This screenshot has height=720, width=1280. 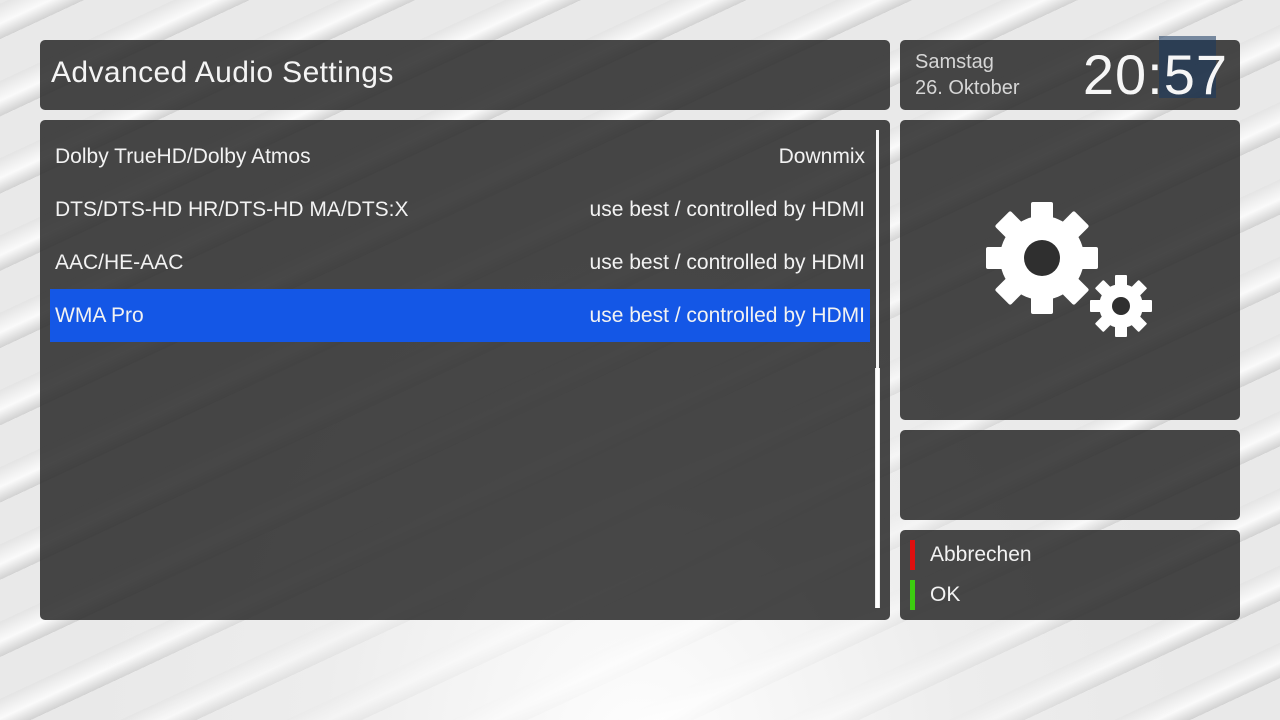 What do you see at coordinates (460, 262) in the screenshot?
I see `setting-row-aac: AAC/HE-AAC use best / controlled by HDMI` at bounding box center [460, 262].